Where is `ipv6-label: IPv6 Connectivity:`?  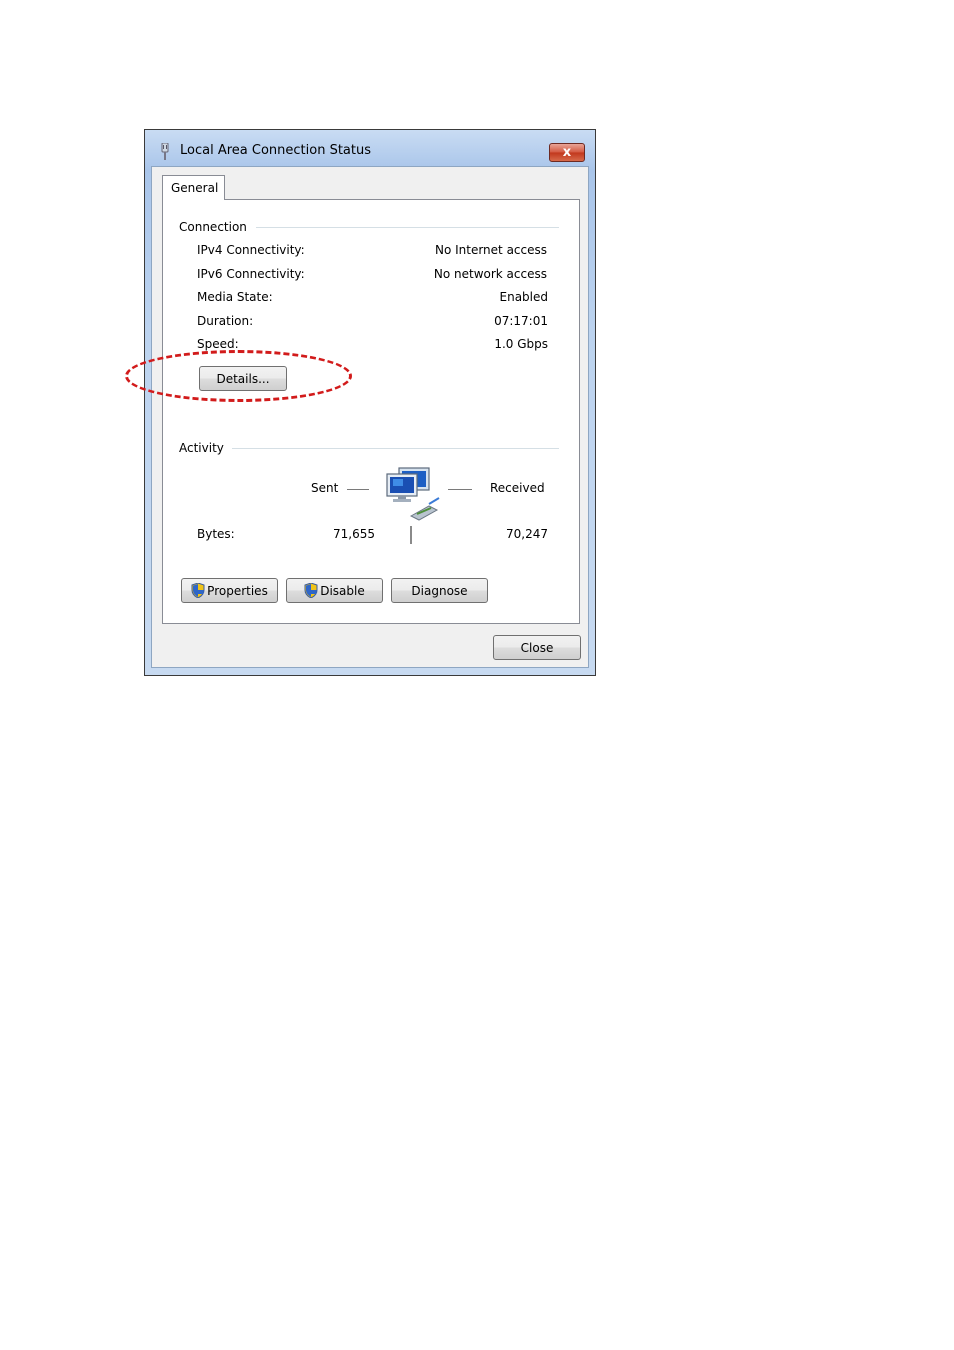
ipv6-label: IPv6 Connectivity: is located at coordinates (251, 274).